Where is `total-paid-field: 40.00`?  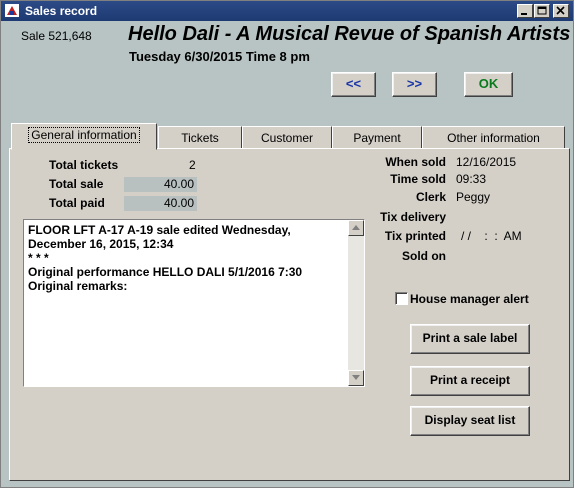 total-paid-field: 40.00 is located at coordinates (160, 203).